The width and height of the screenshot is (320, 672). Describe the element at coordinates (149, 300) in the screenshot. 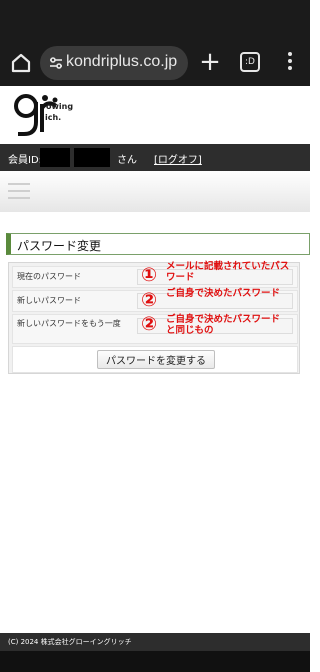

I see `annotation-number-2: ②` at that location.